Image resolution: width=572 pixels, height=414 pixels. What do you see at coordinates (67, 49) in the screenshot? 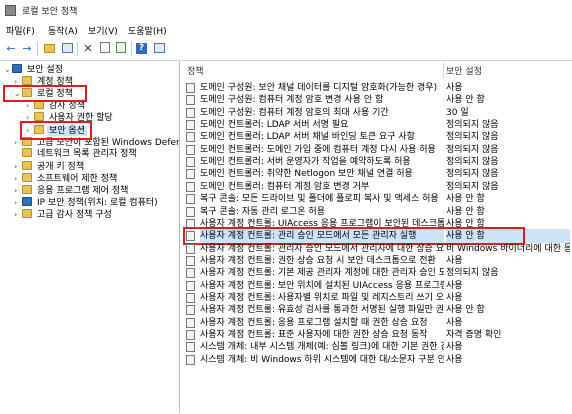
I see `show-hide-tree-icon` at bounding box center [67, 49].